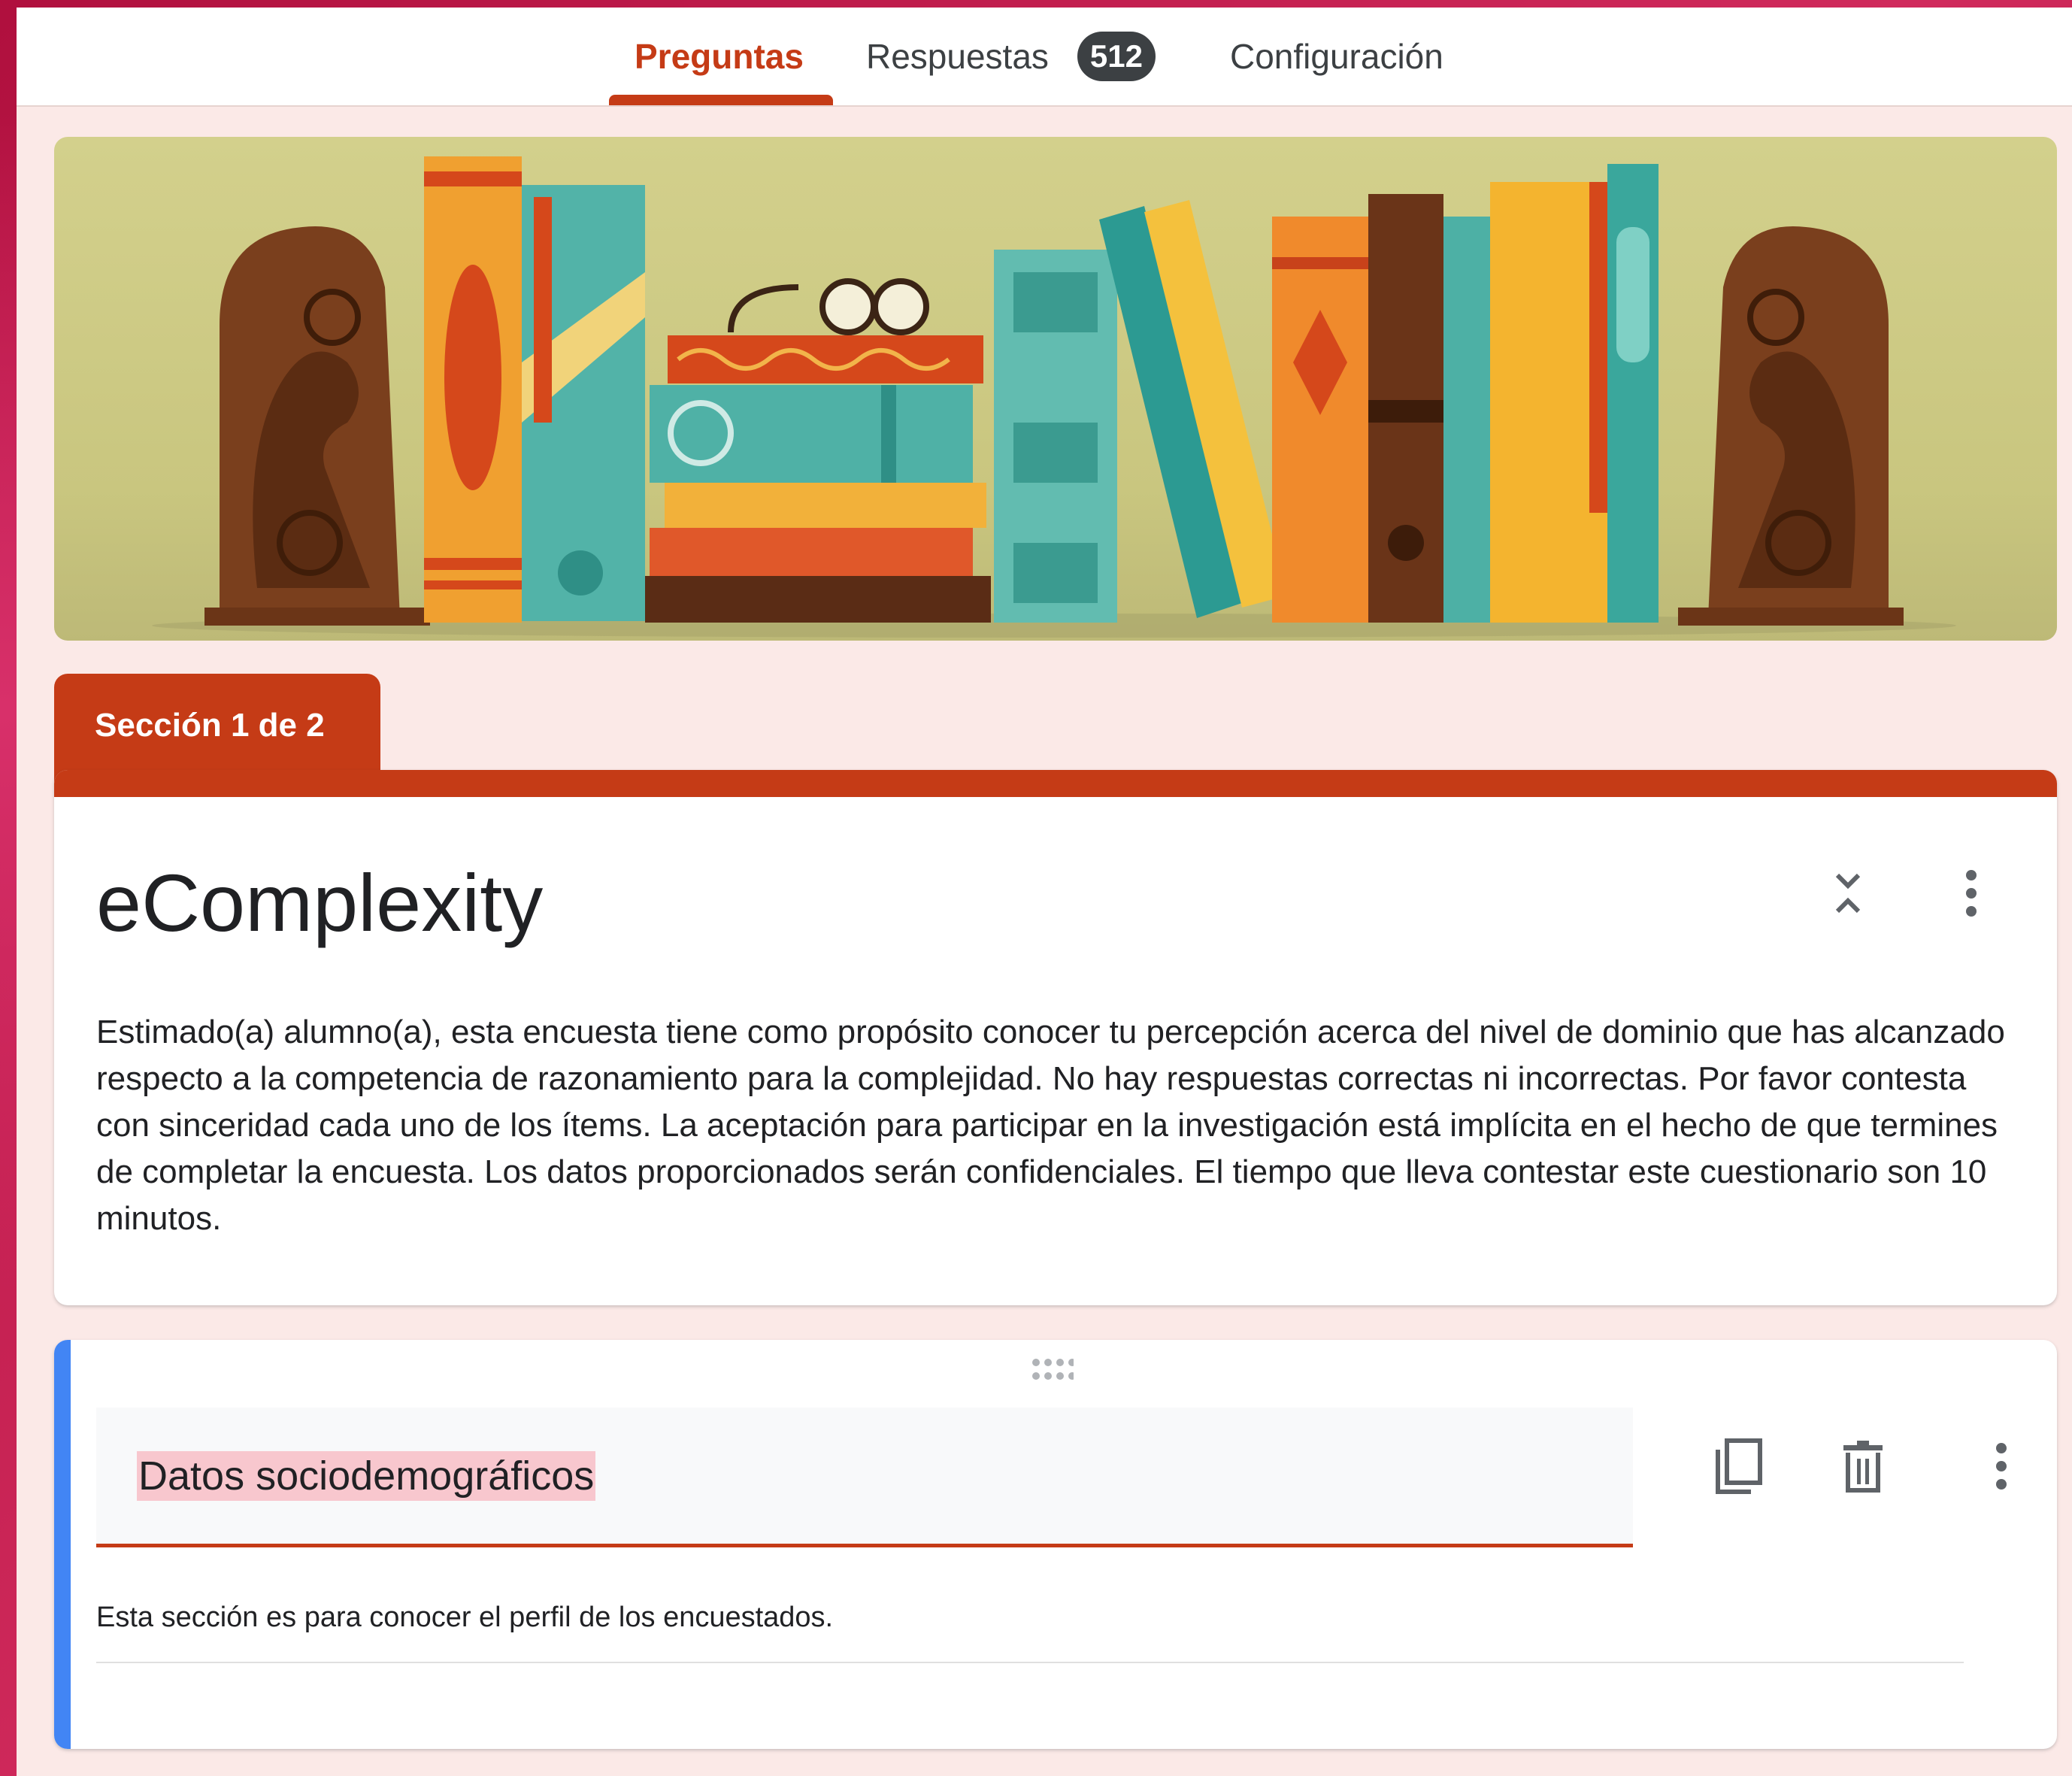  What do you see at coordinates (62, 1545) in the screenshot?
I see `active-item-indicator` at bounding box center [62, 1545].